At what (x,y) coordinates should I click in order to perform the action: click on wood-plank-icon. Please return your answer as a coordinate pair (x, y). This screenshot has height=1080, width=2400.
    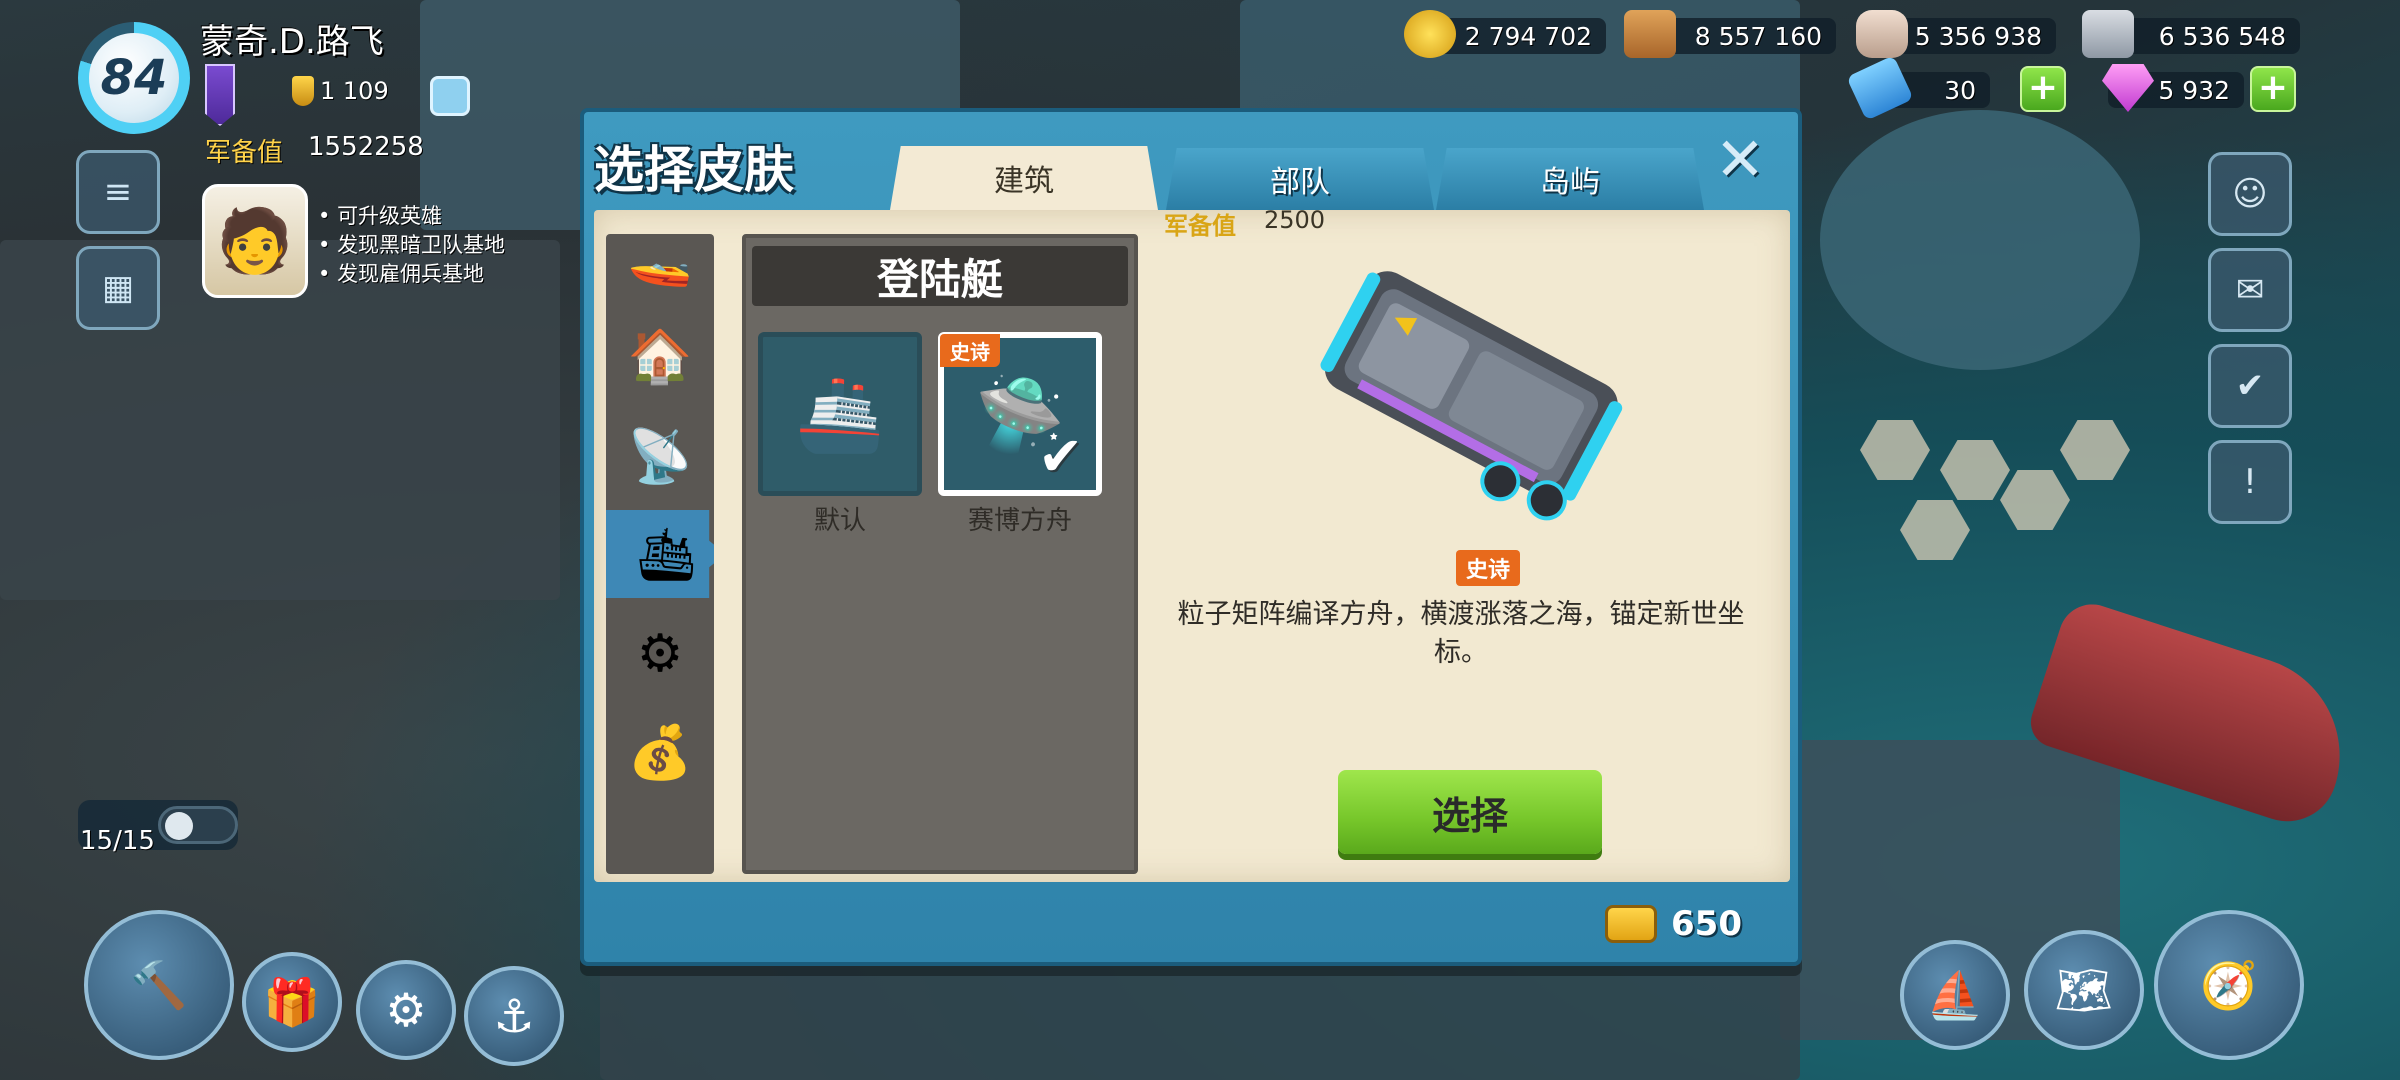
    Looking at the image, I should click on (1650, 34).